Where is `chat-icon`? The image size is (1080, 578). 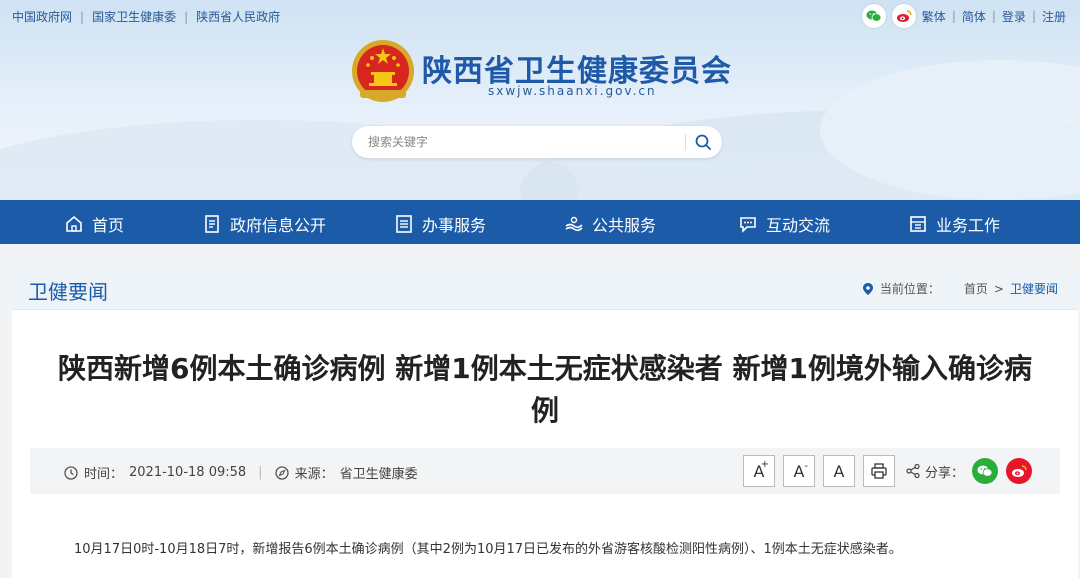
chat-icon is located at coordinates (748, 225).